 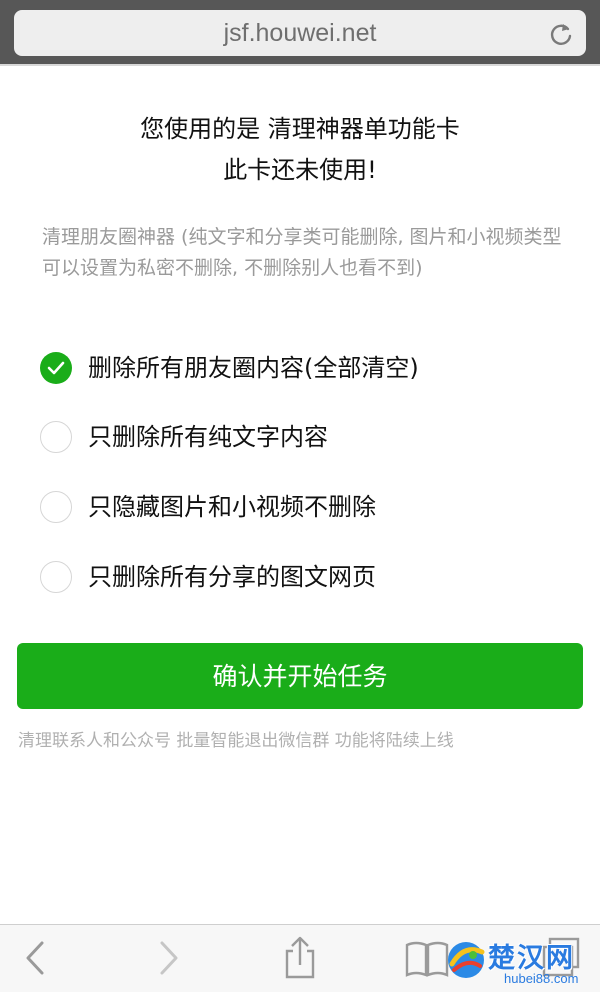 What do you see at coordinates (300, 65) in the screenshot?
I see `top-divider` at bounding box center [300, 65].